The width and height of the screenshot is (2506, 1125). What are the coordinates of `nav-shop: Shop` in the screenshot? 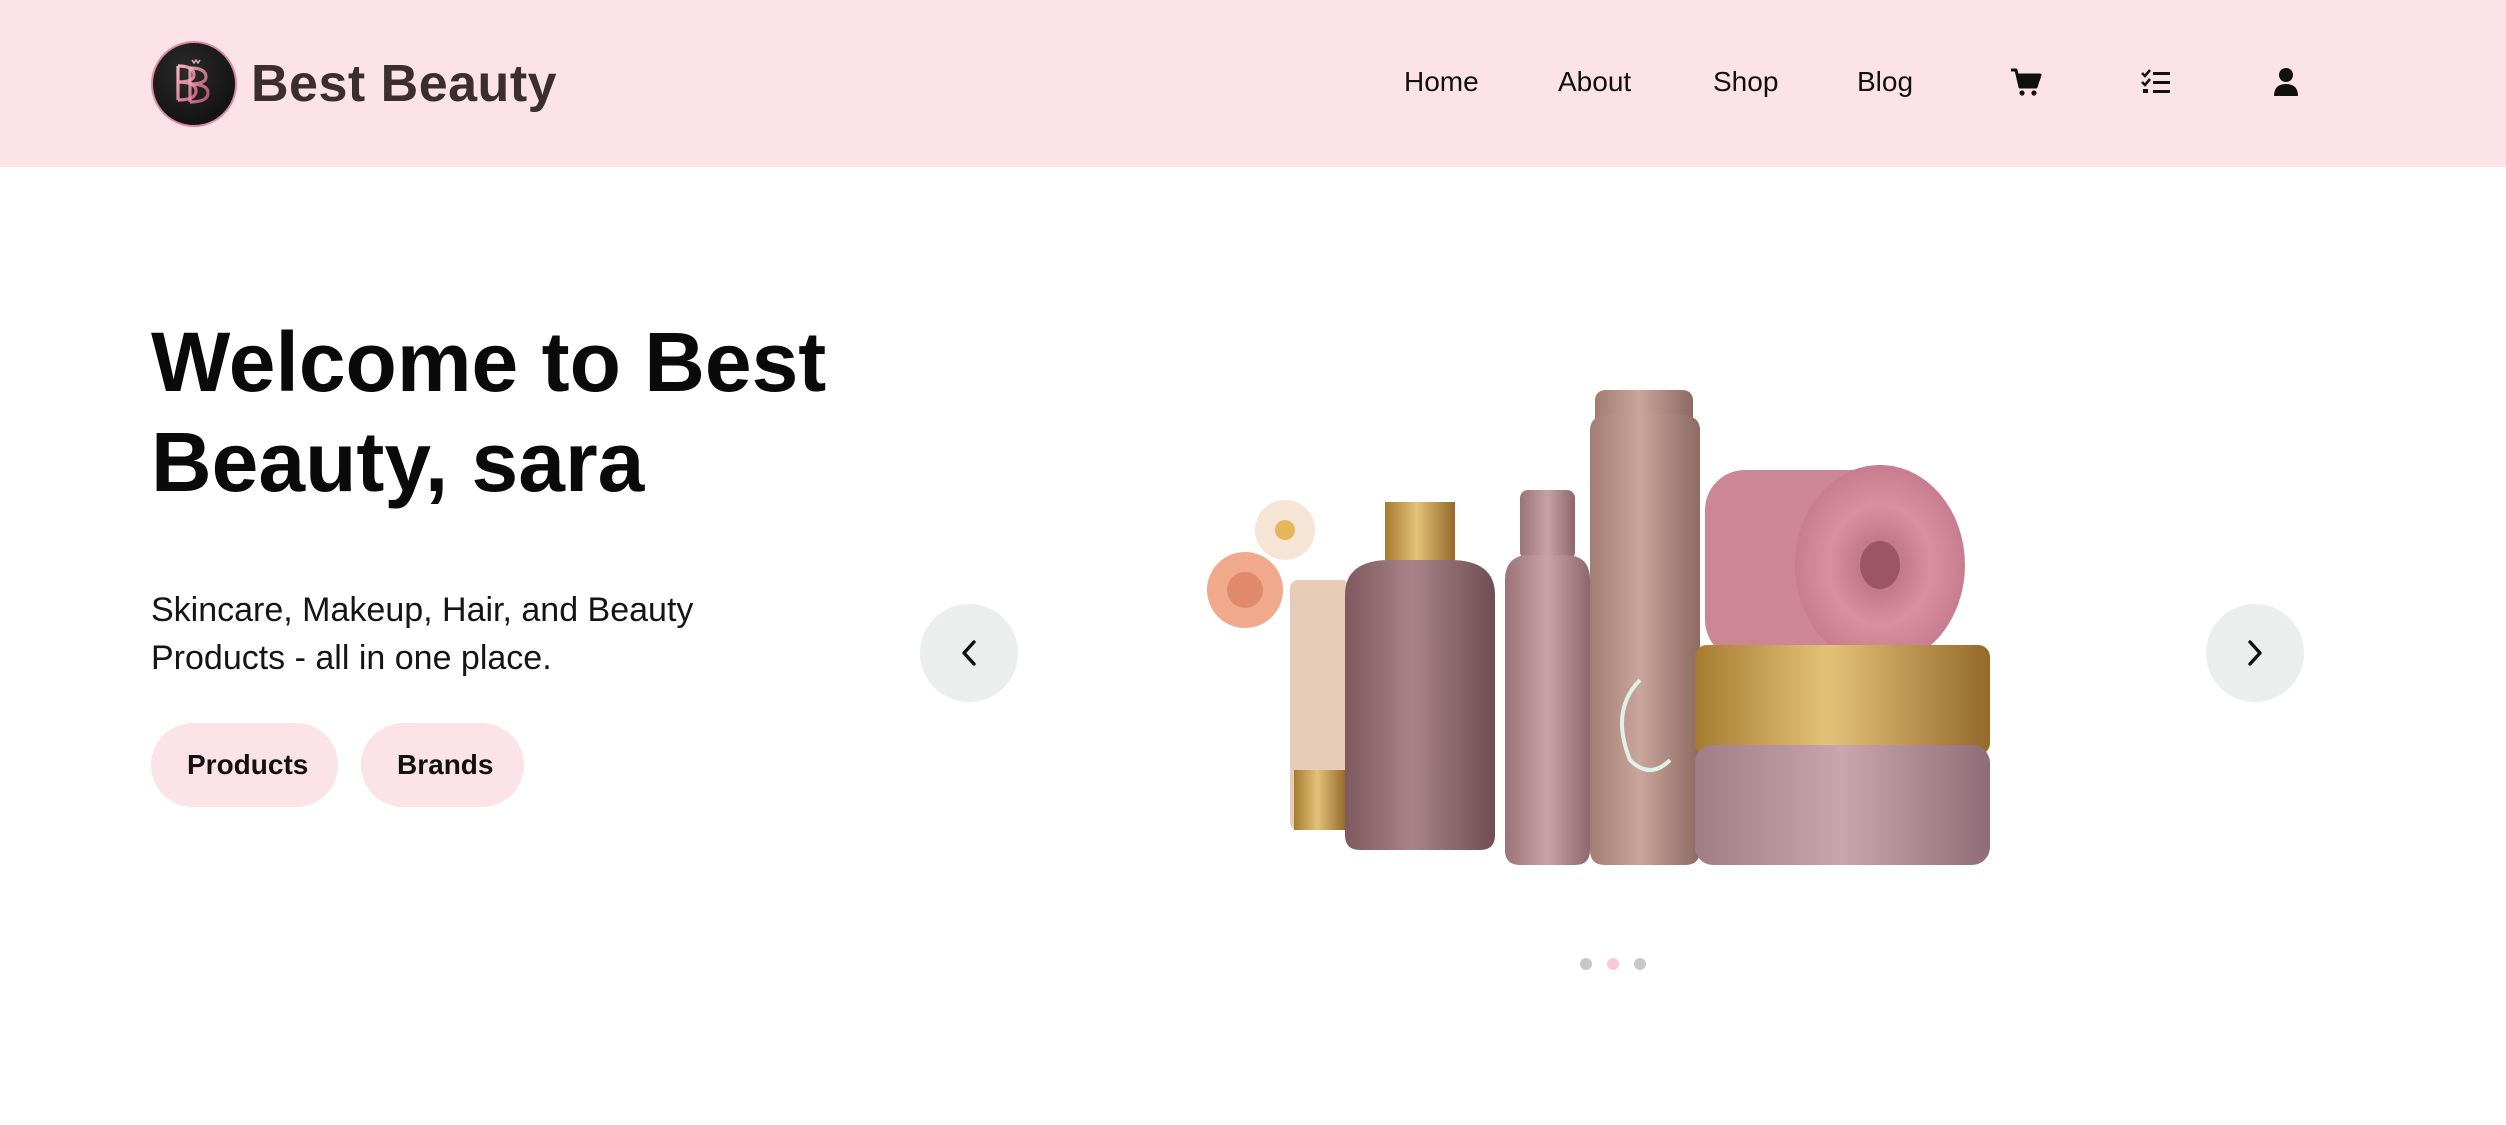 It's located at (1745, 82).